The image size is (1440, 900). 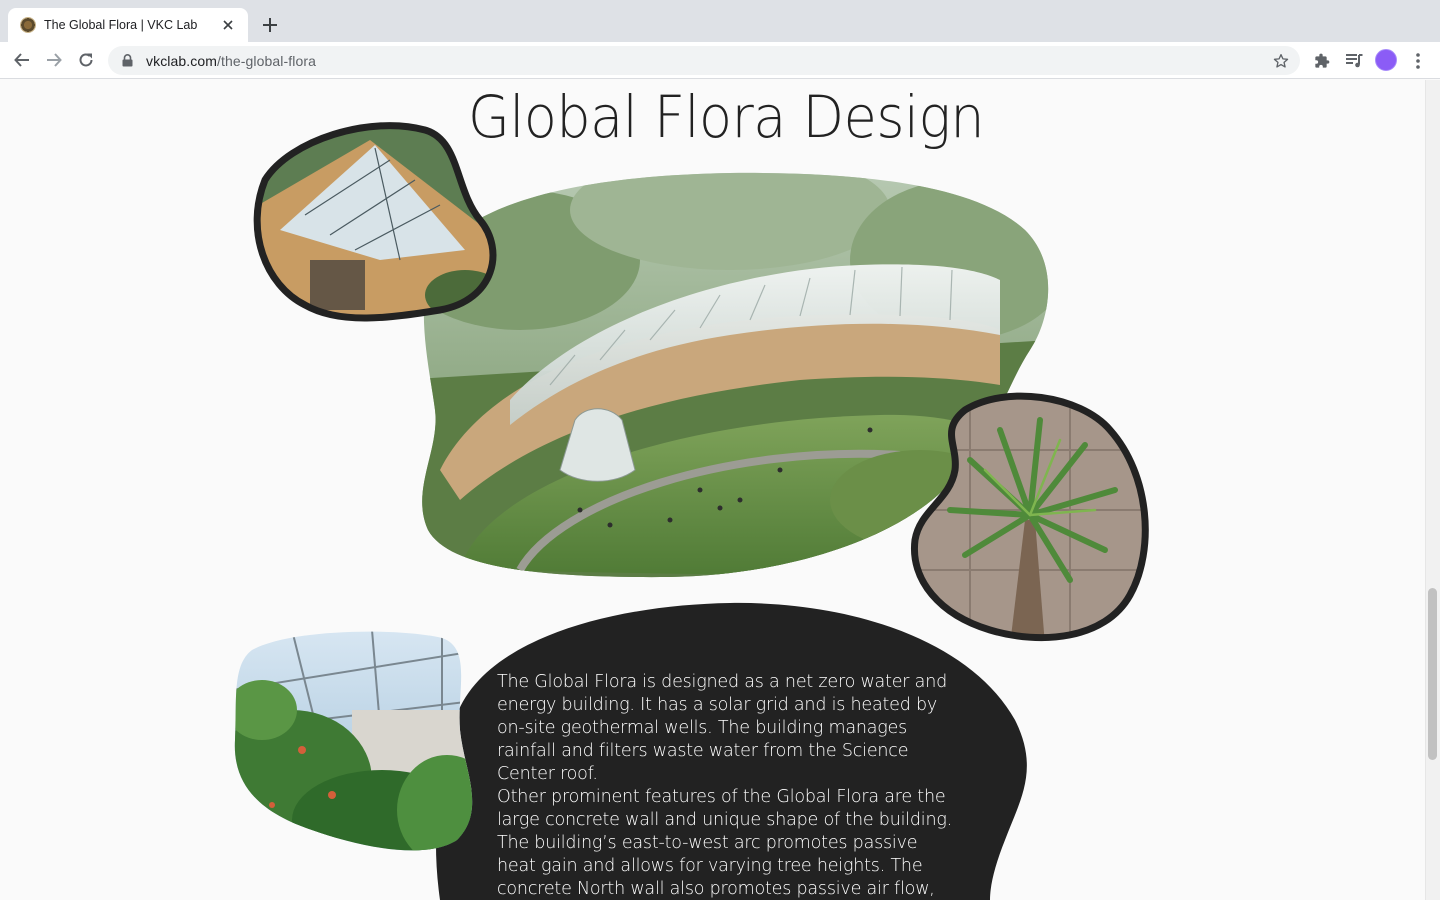 What do you see at coordinates (375, 222) in the screenshot?
I see `building-exterior-image` at bounding box center [375, 222].